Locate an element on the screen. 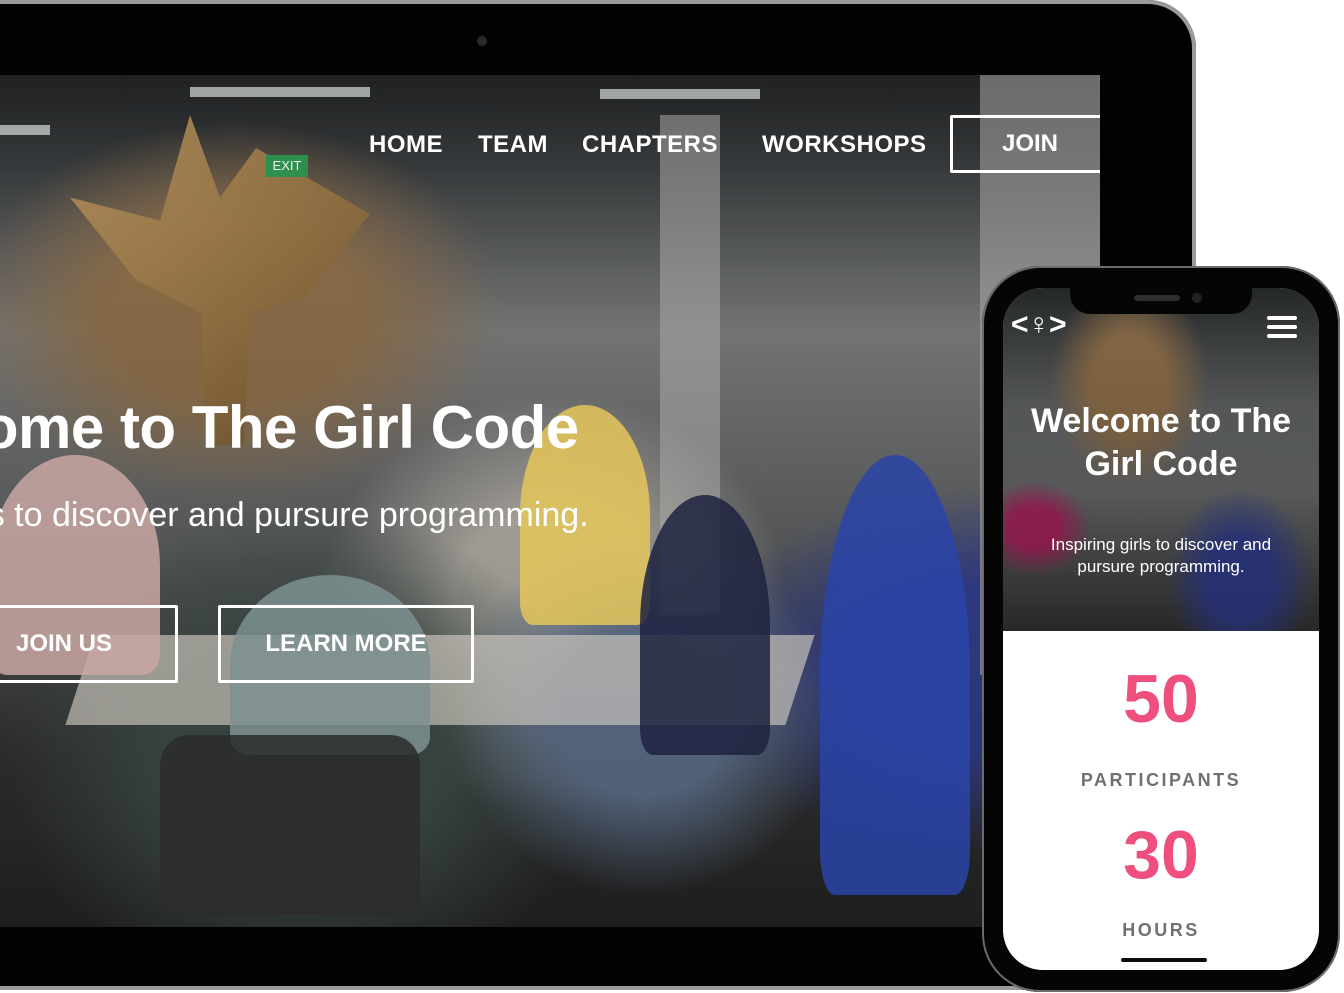 This screenshot has height=993, width=1344. mobile-hero-title: Welcome to The Girl Code is located at coordinates (1161, 442).